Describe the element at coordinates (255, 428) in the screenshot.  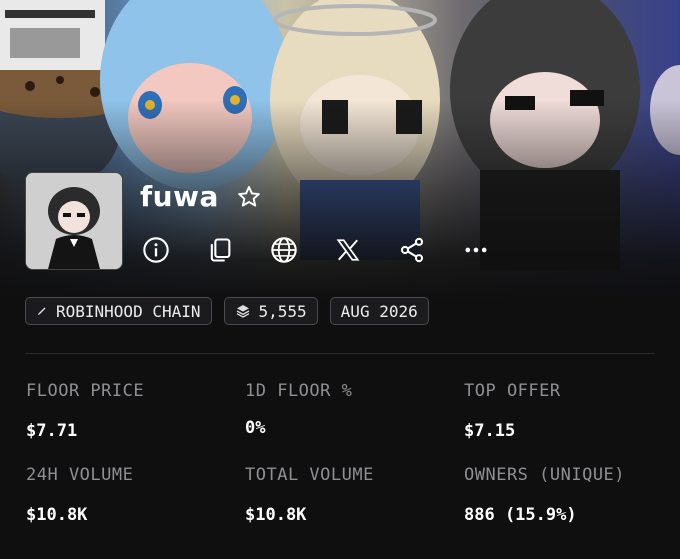
I see `floor-change-value: 0%` at that location.